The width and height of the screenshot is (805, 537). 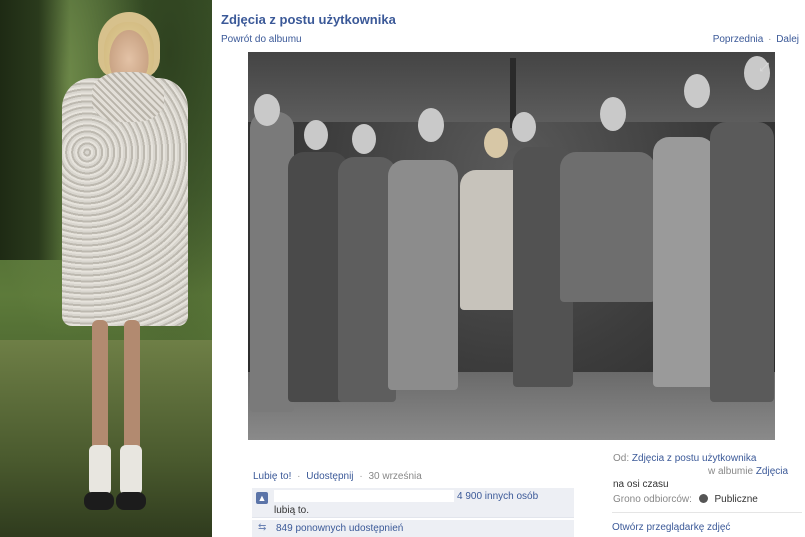 I want to click on post-date: 30 września, so click(x=394, y=476).